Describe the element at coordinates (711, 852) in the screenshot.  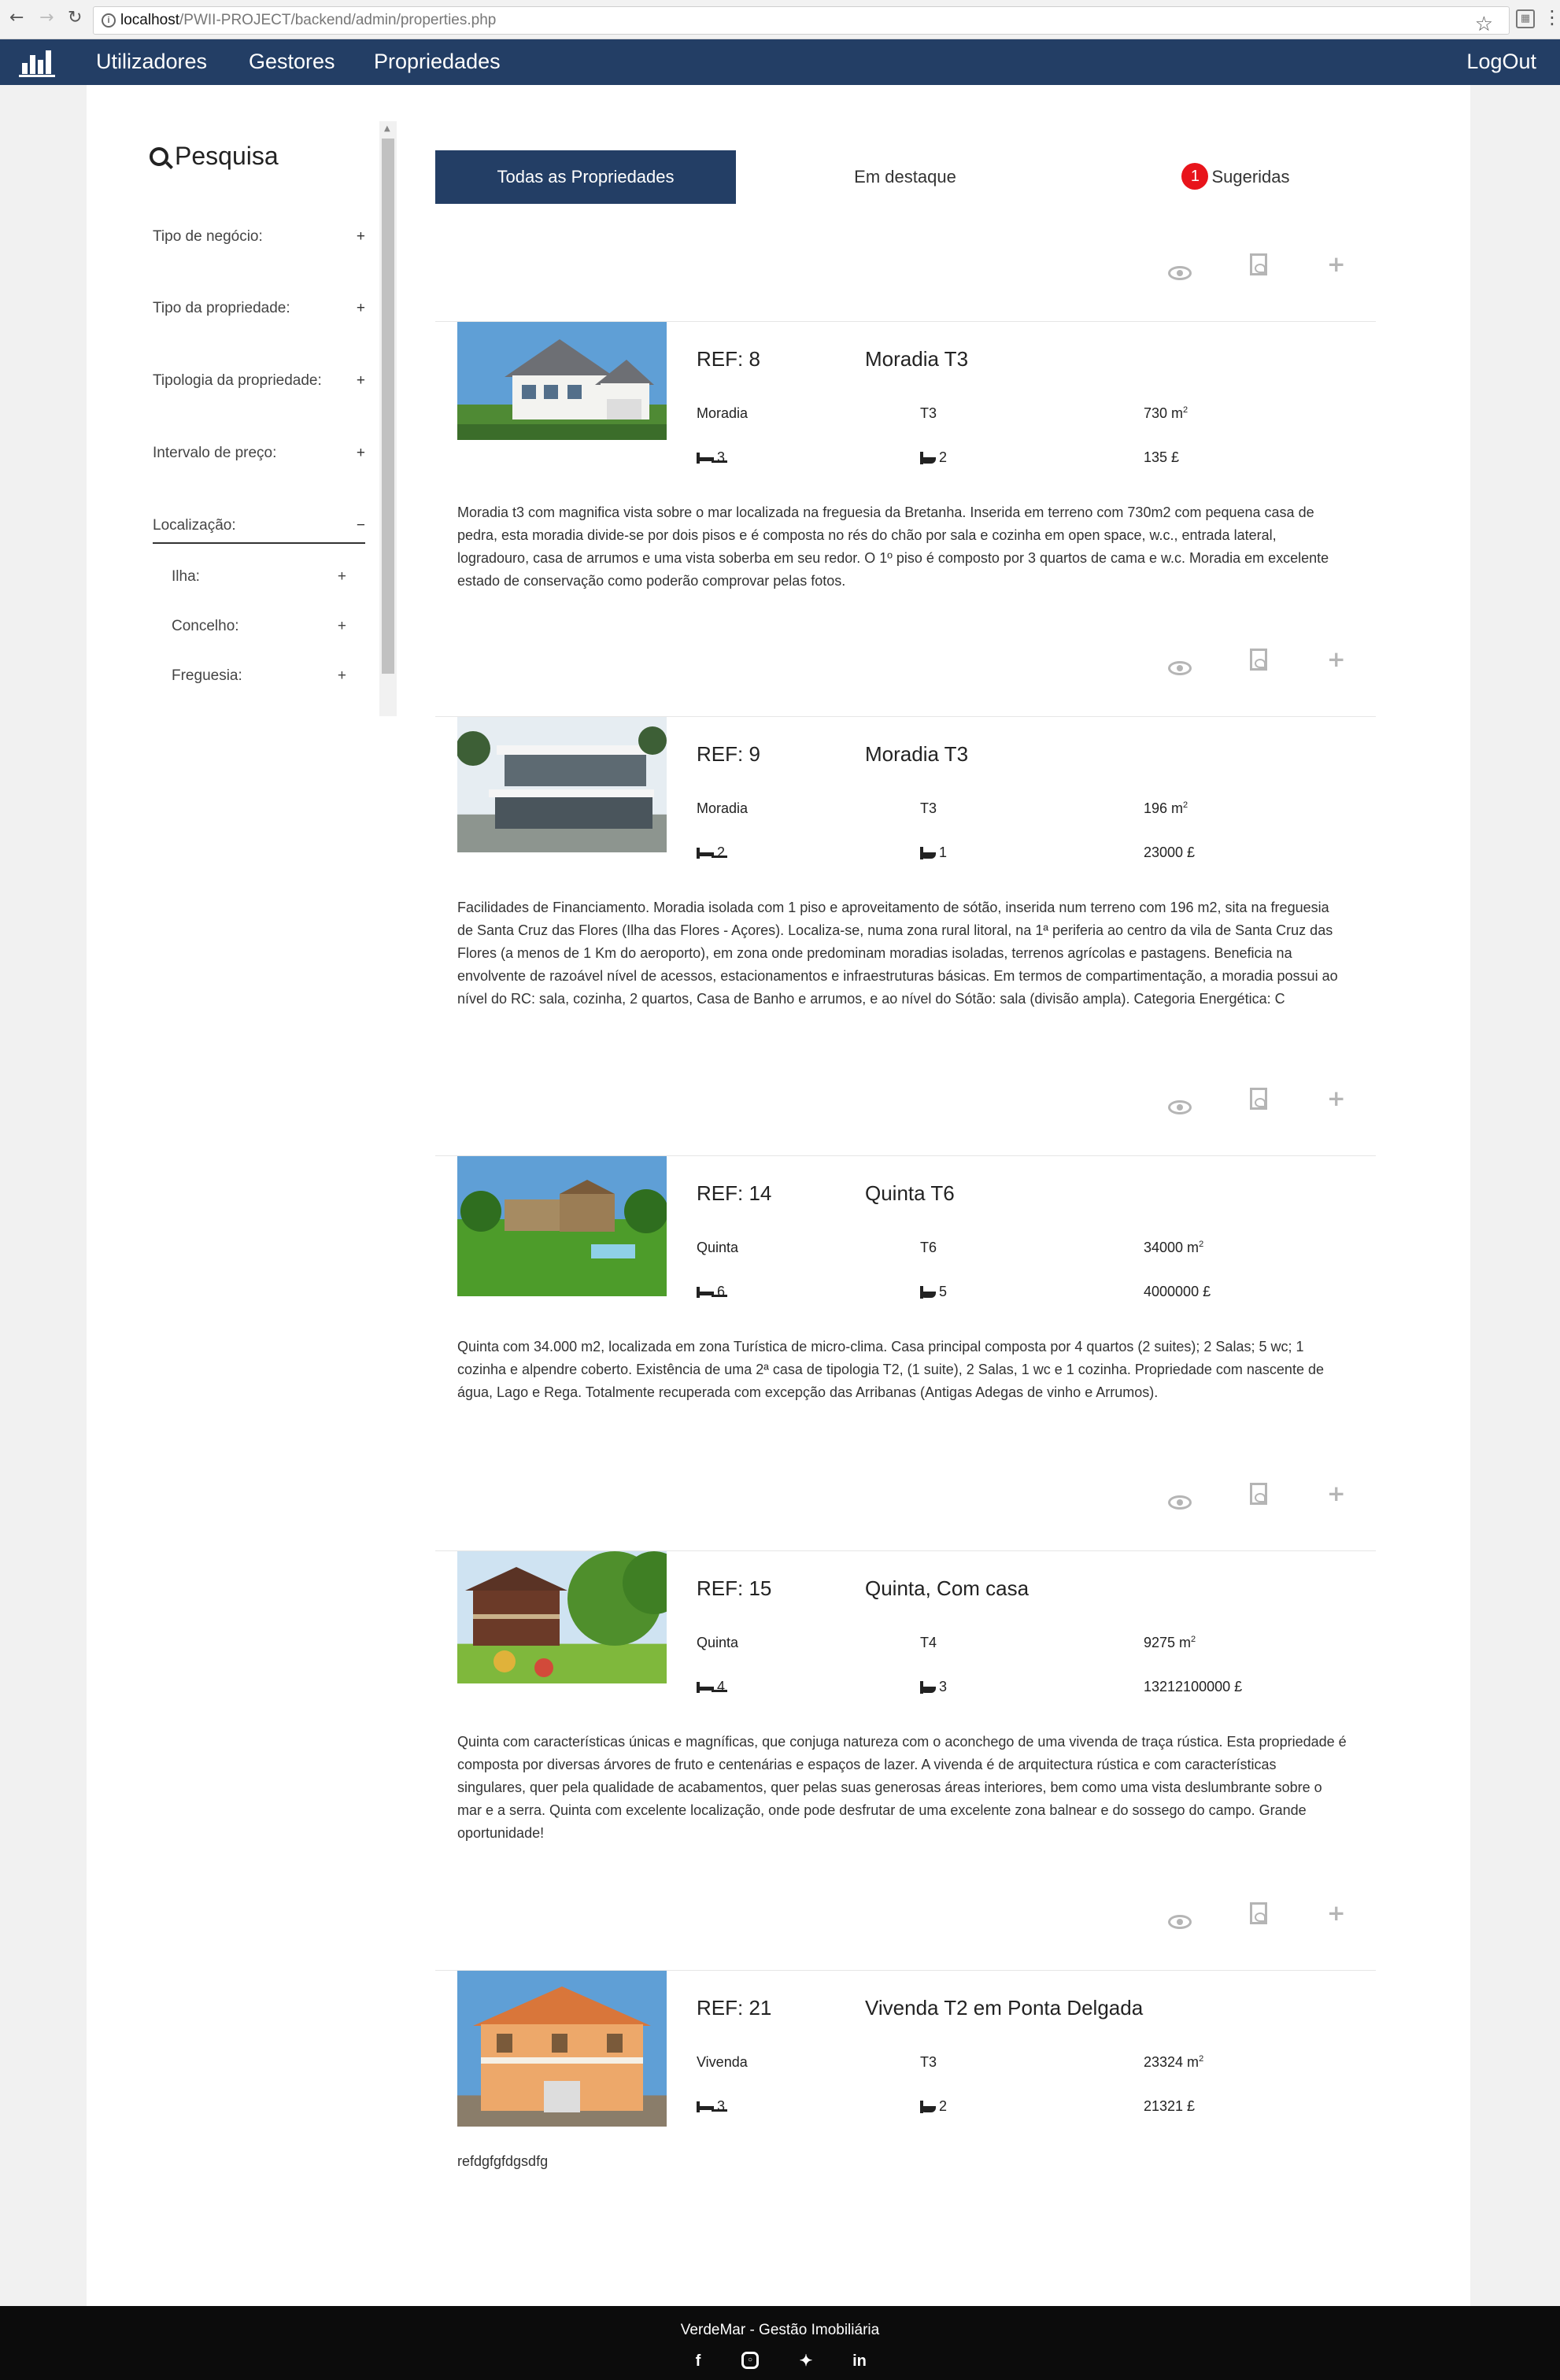
I see `property-beds: 2` at that location.